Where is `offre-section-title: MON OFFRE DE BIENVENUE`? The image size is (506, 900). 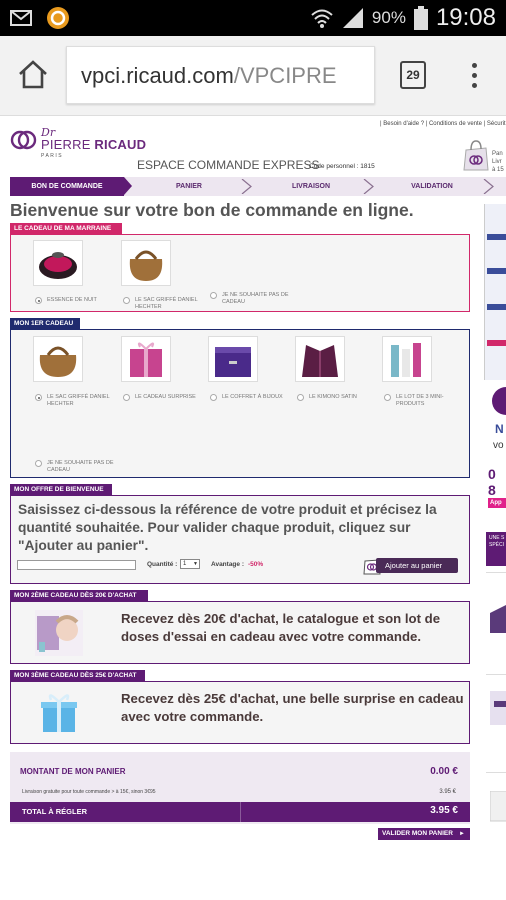
offre-section-title: MON OFFRE DE BIENVENUE is located at coordinates (61, 489).